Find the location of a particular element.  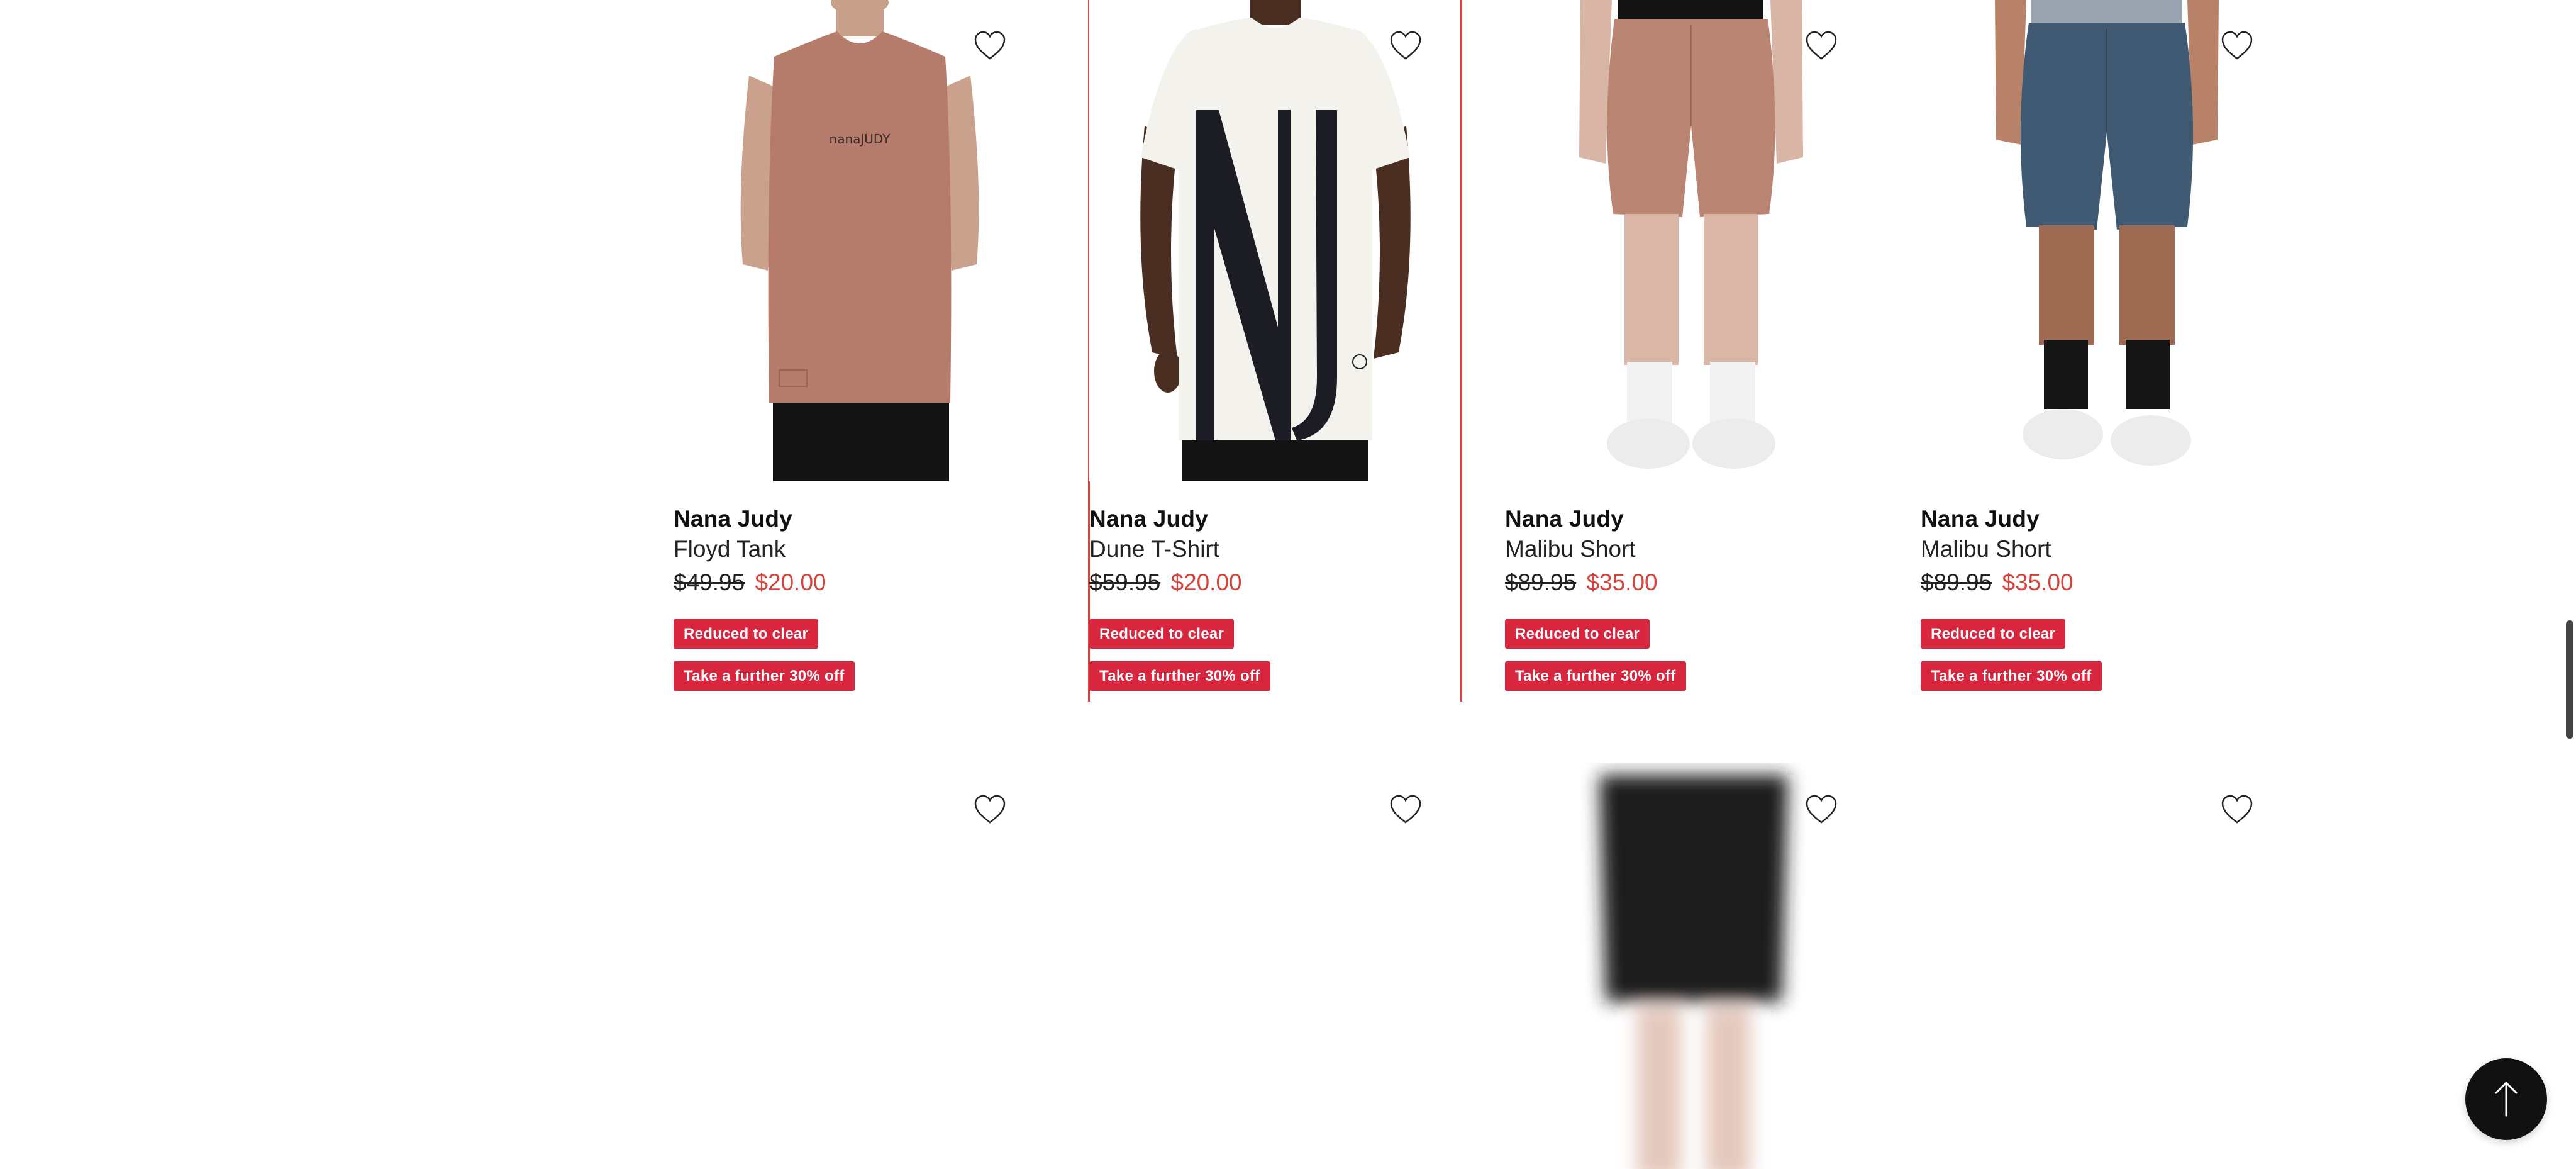

tank-model-image: nanaJUDY is located at coordinates (860, 241).